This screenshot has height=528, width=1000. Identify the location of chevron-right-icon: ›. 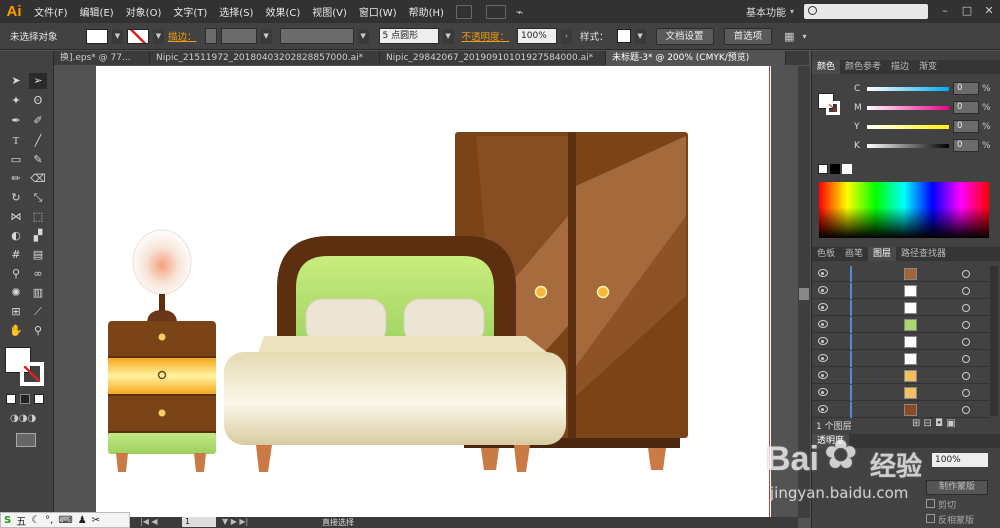
(567, 36).